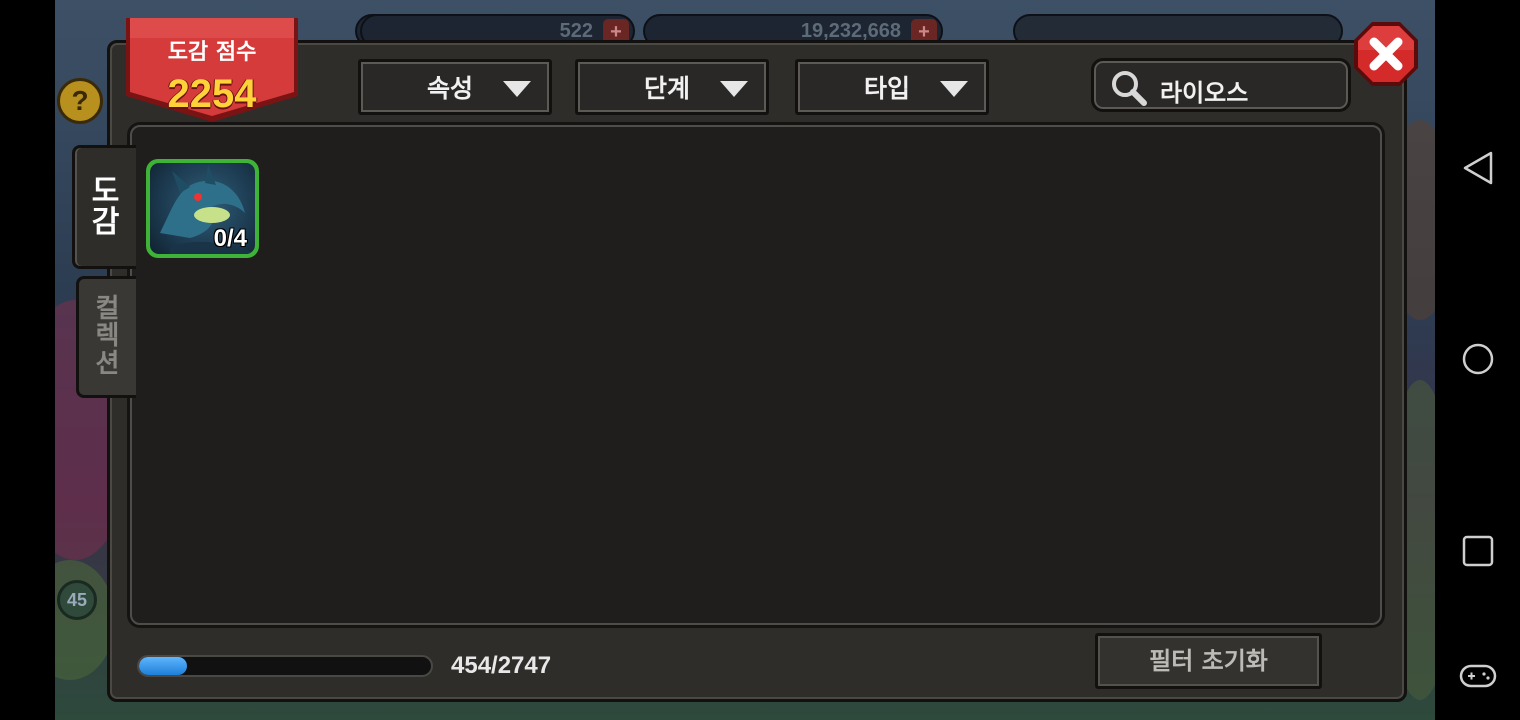  I want to click on tab-dogam: 도 감, so click(104, 207).